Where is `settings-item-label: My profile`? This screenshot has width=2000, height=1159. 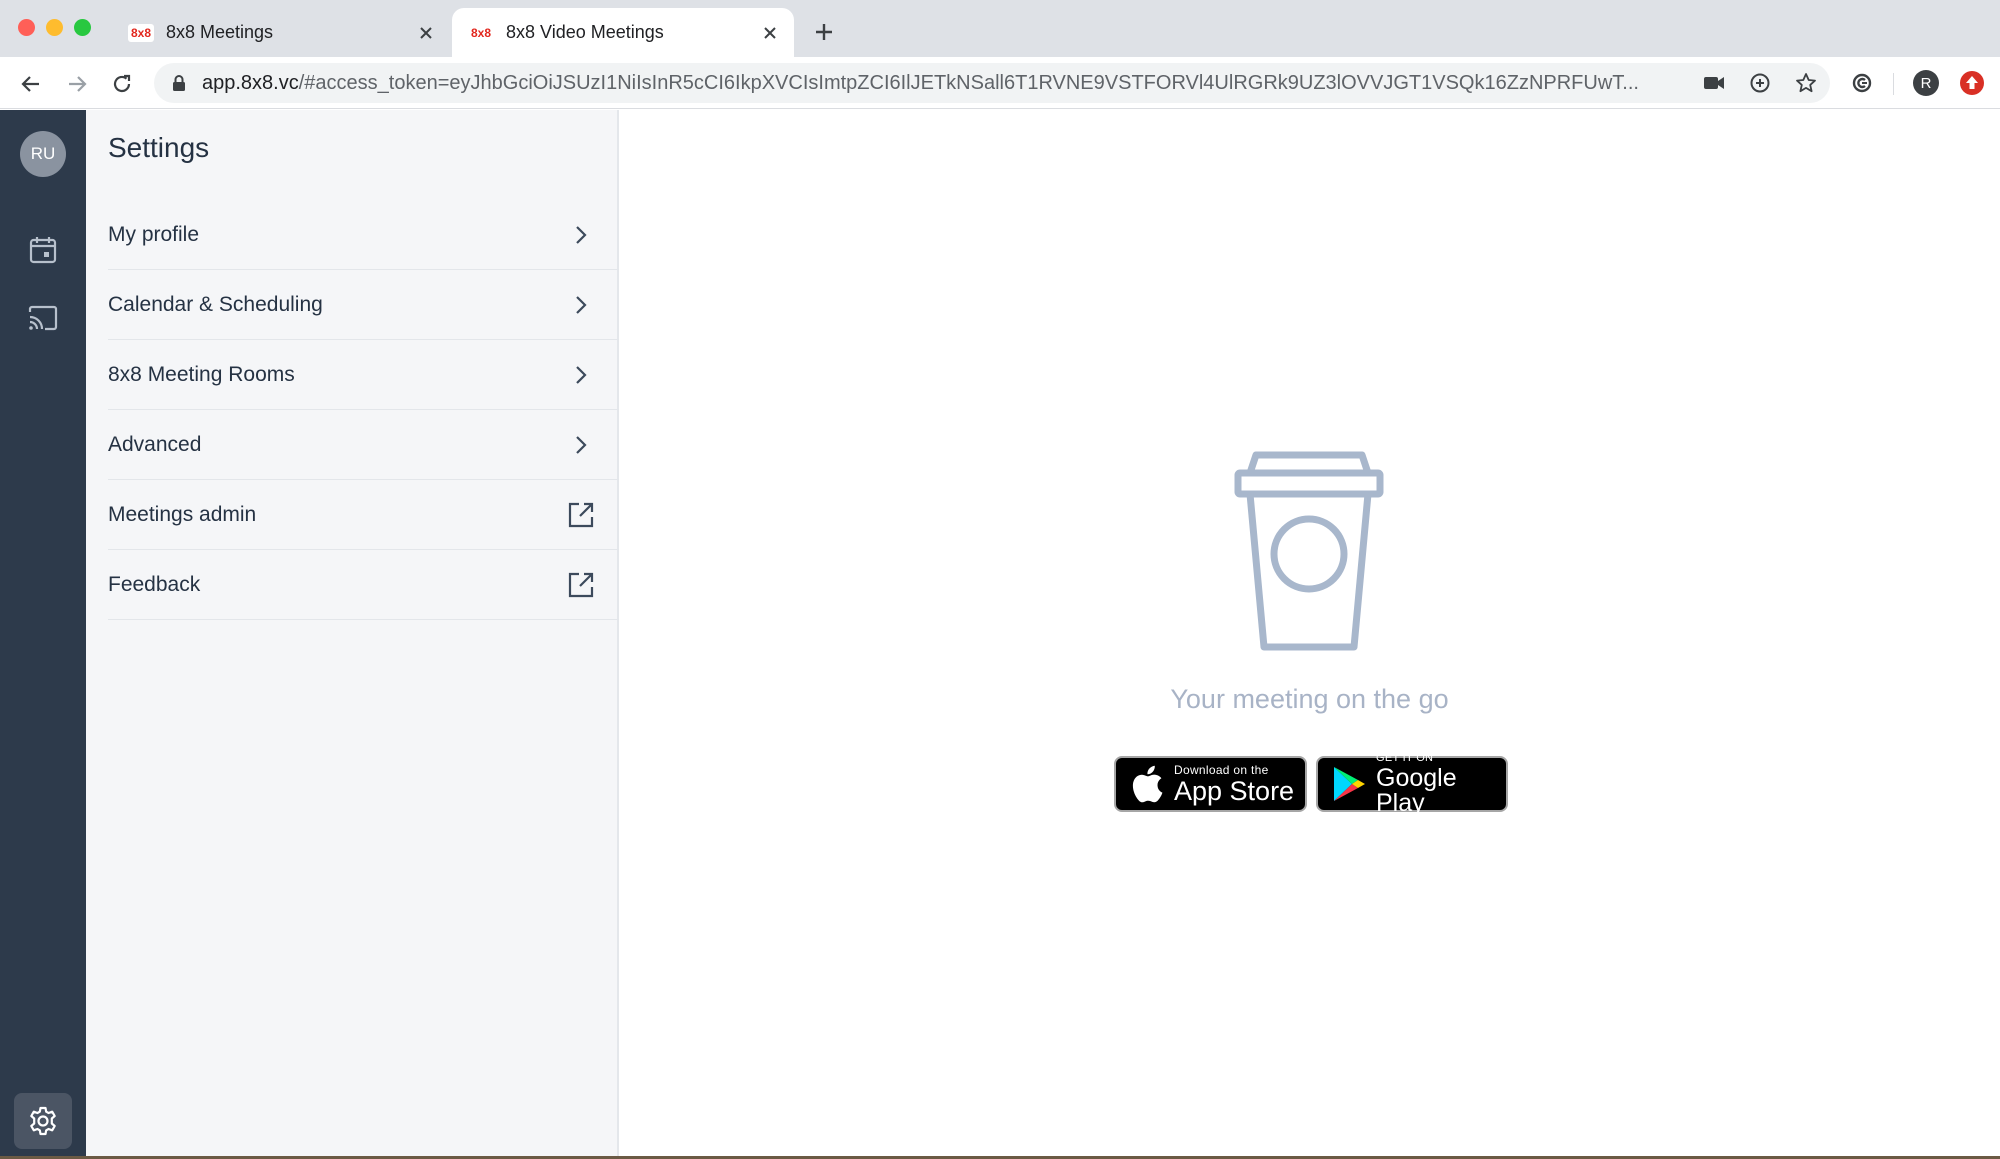 settings-item-label: My profile is located at coordinates (154, 234).